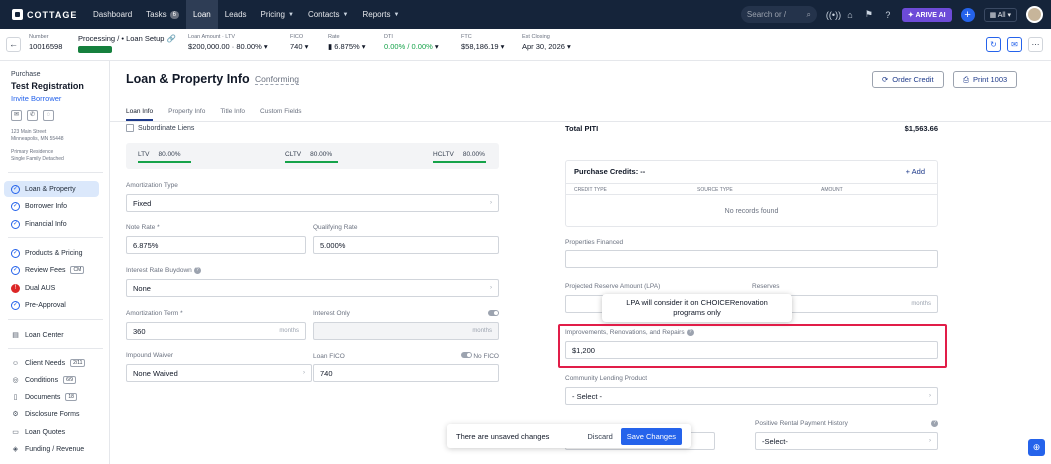 This screenshot has height=464, width=1051. I want to click on invite-borrower-link: Invite Borrower, so click(36, 98).